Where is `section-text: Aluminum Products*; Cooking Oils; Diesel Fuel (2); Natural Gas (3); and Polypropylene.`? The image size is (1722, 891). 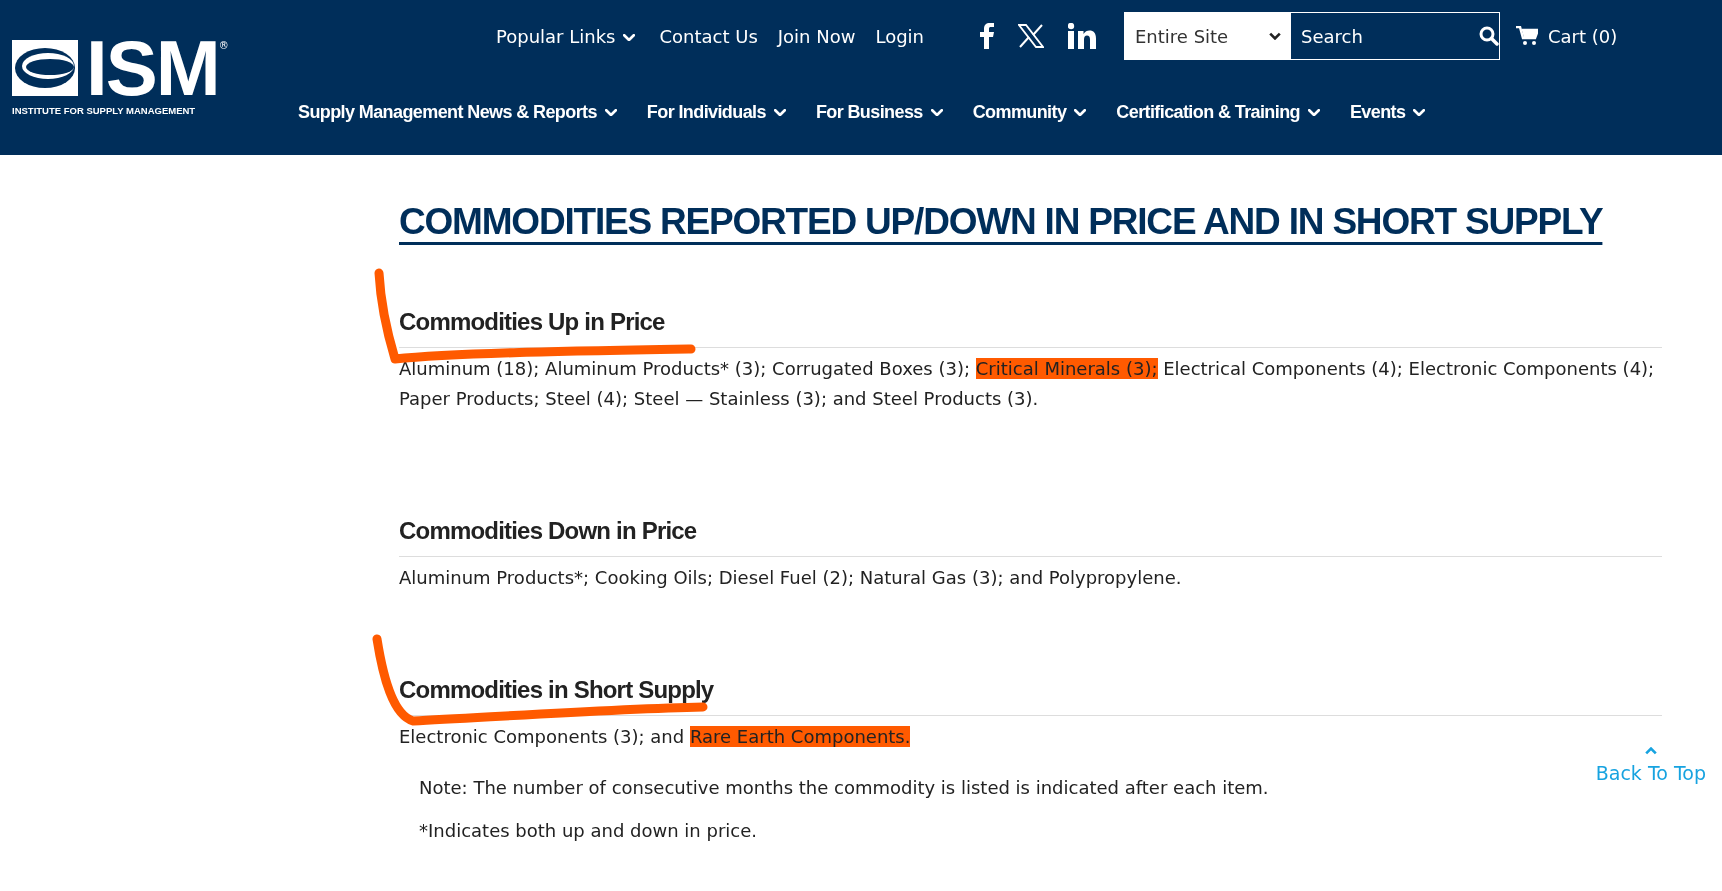 section-text: Aluminum Products*; Cooking Oils; Diesel Fuel (2); Natural Gas (3); and Polypropylene. is located at coordinates (791, 578).